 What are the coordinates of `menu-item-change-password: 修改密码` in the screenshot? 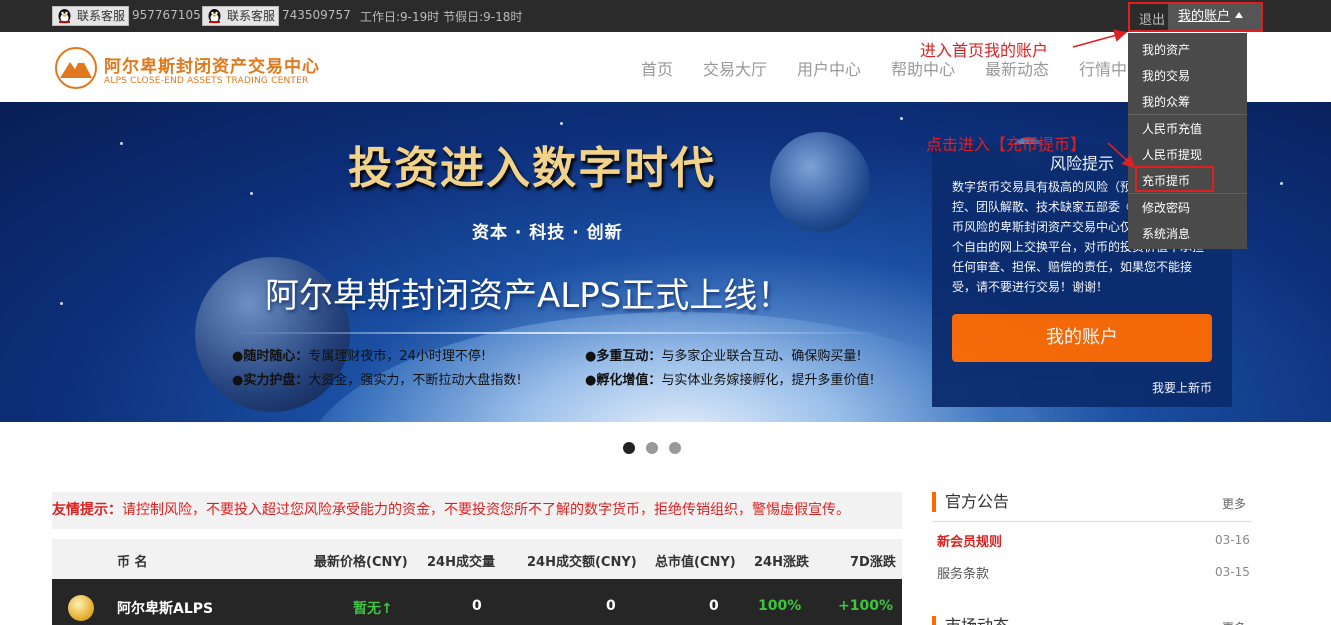 It's located at (1166, 207).